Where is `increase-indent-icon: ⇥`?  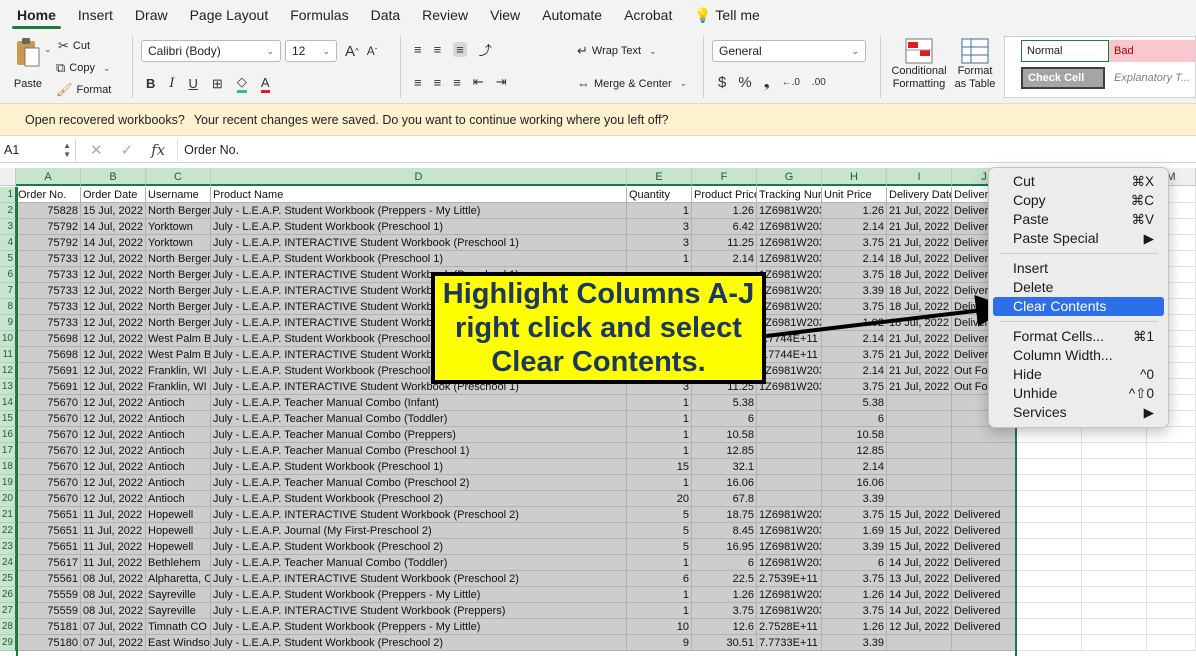 increase-indent-icon: ⇥ is located at coordinates (501, 82).